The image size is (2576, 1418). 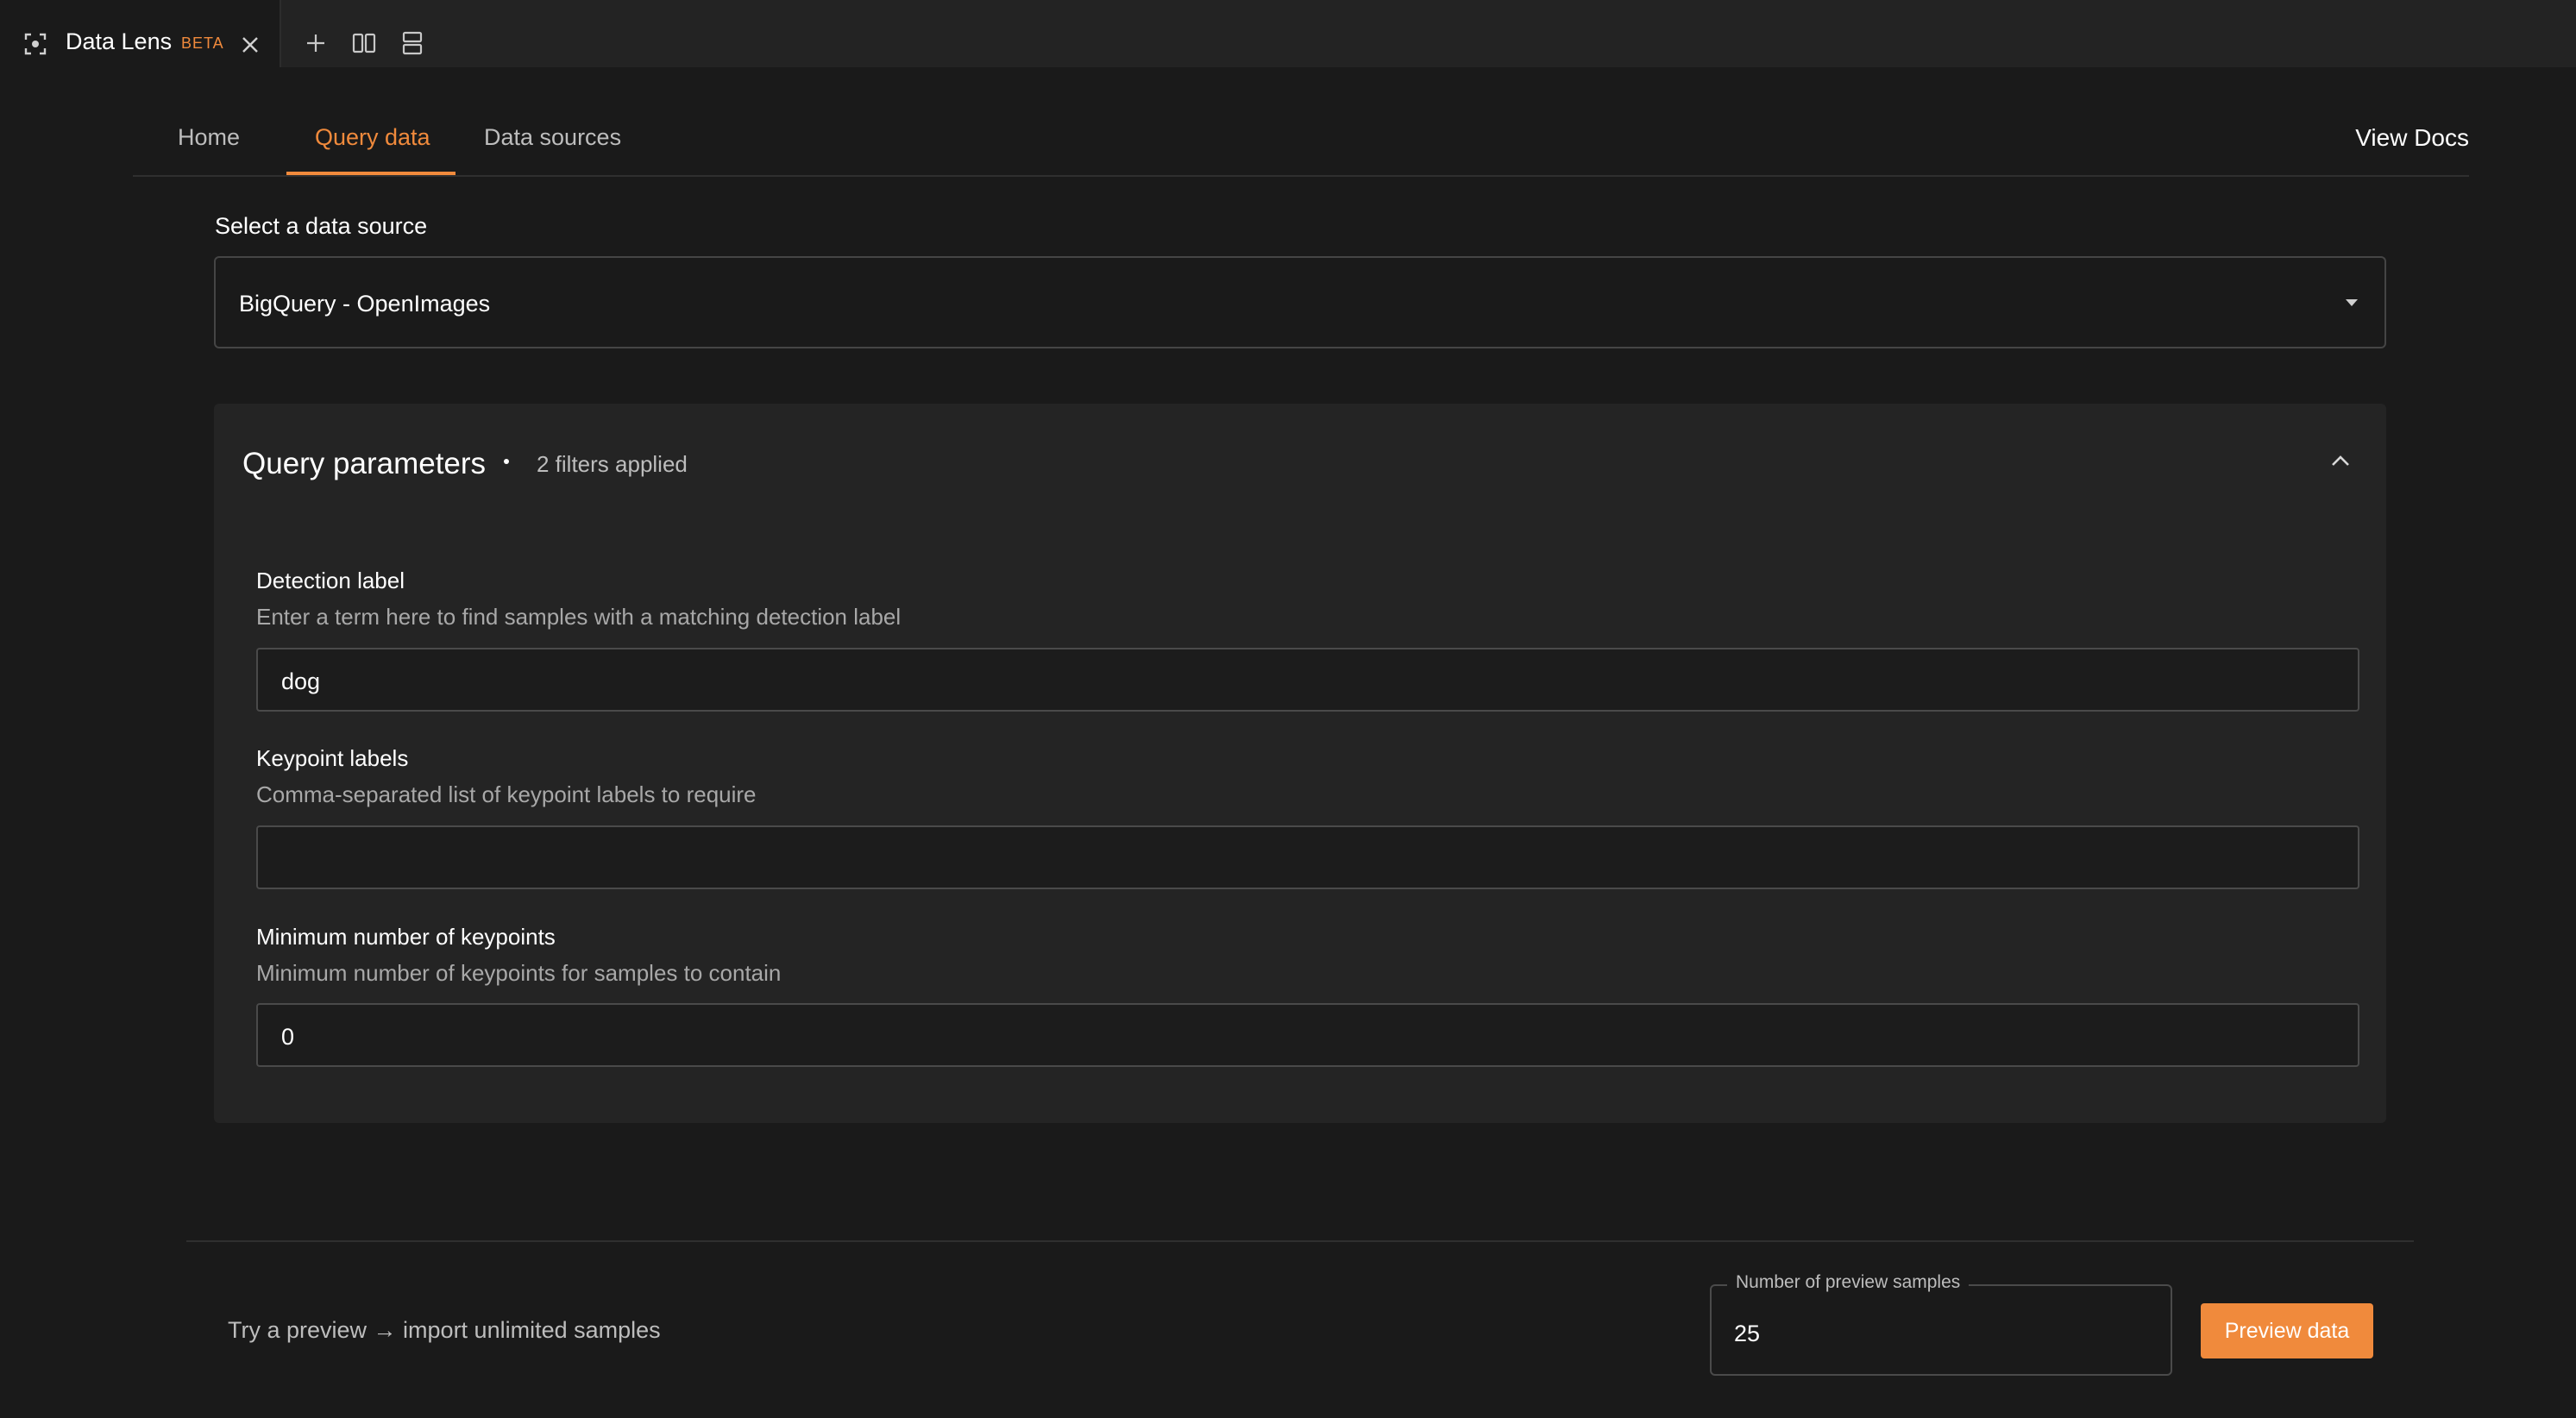 What do you see at coordinates (288, 1037) in the screenshot?
I see `min-keypoints-value: 0` at bounding box center [288, 1037].